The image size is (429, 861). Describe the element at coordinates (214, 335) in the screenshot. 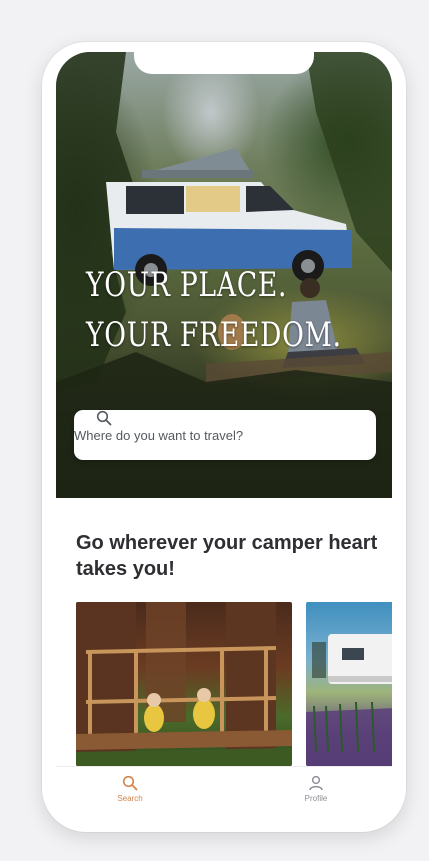

I see `hero-title-line-2: Your freedom.` at that location.